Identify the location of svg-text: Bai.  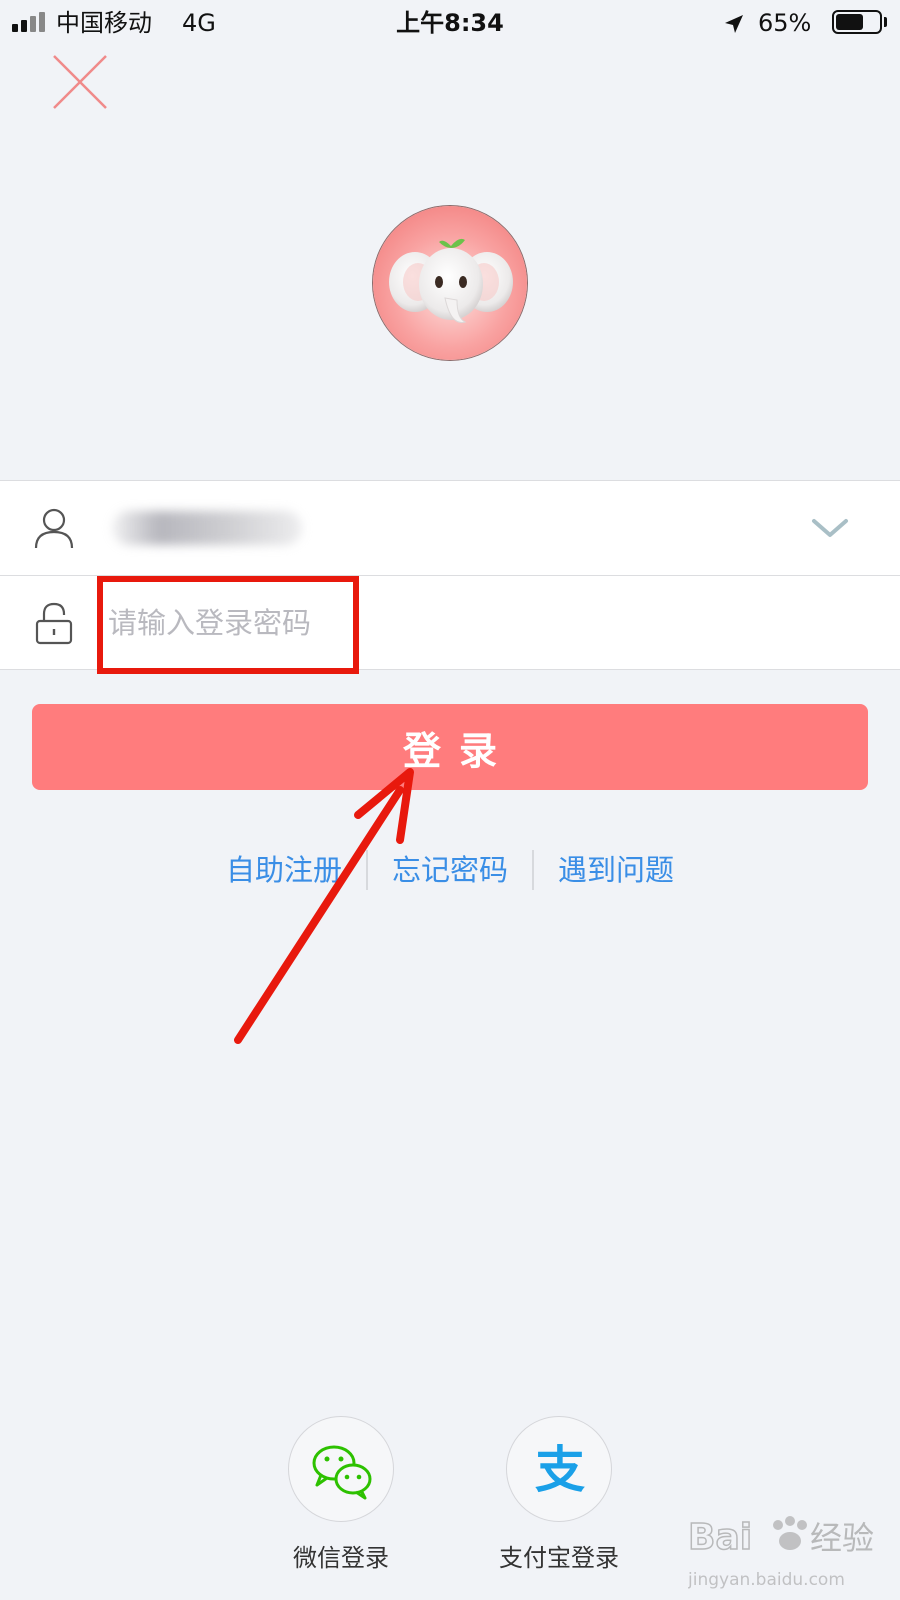
(720, 1537).